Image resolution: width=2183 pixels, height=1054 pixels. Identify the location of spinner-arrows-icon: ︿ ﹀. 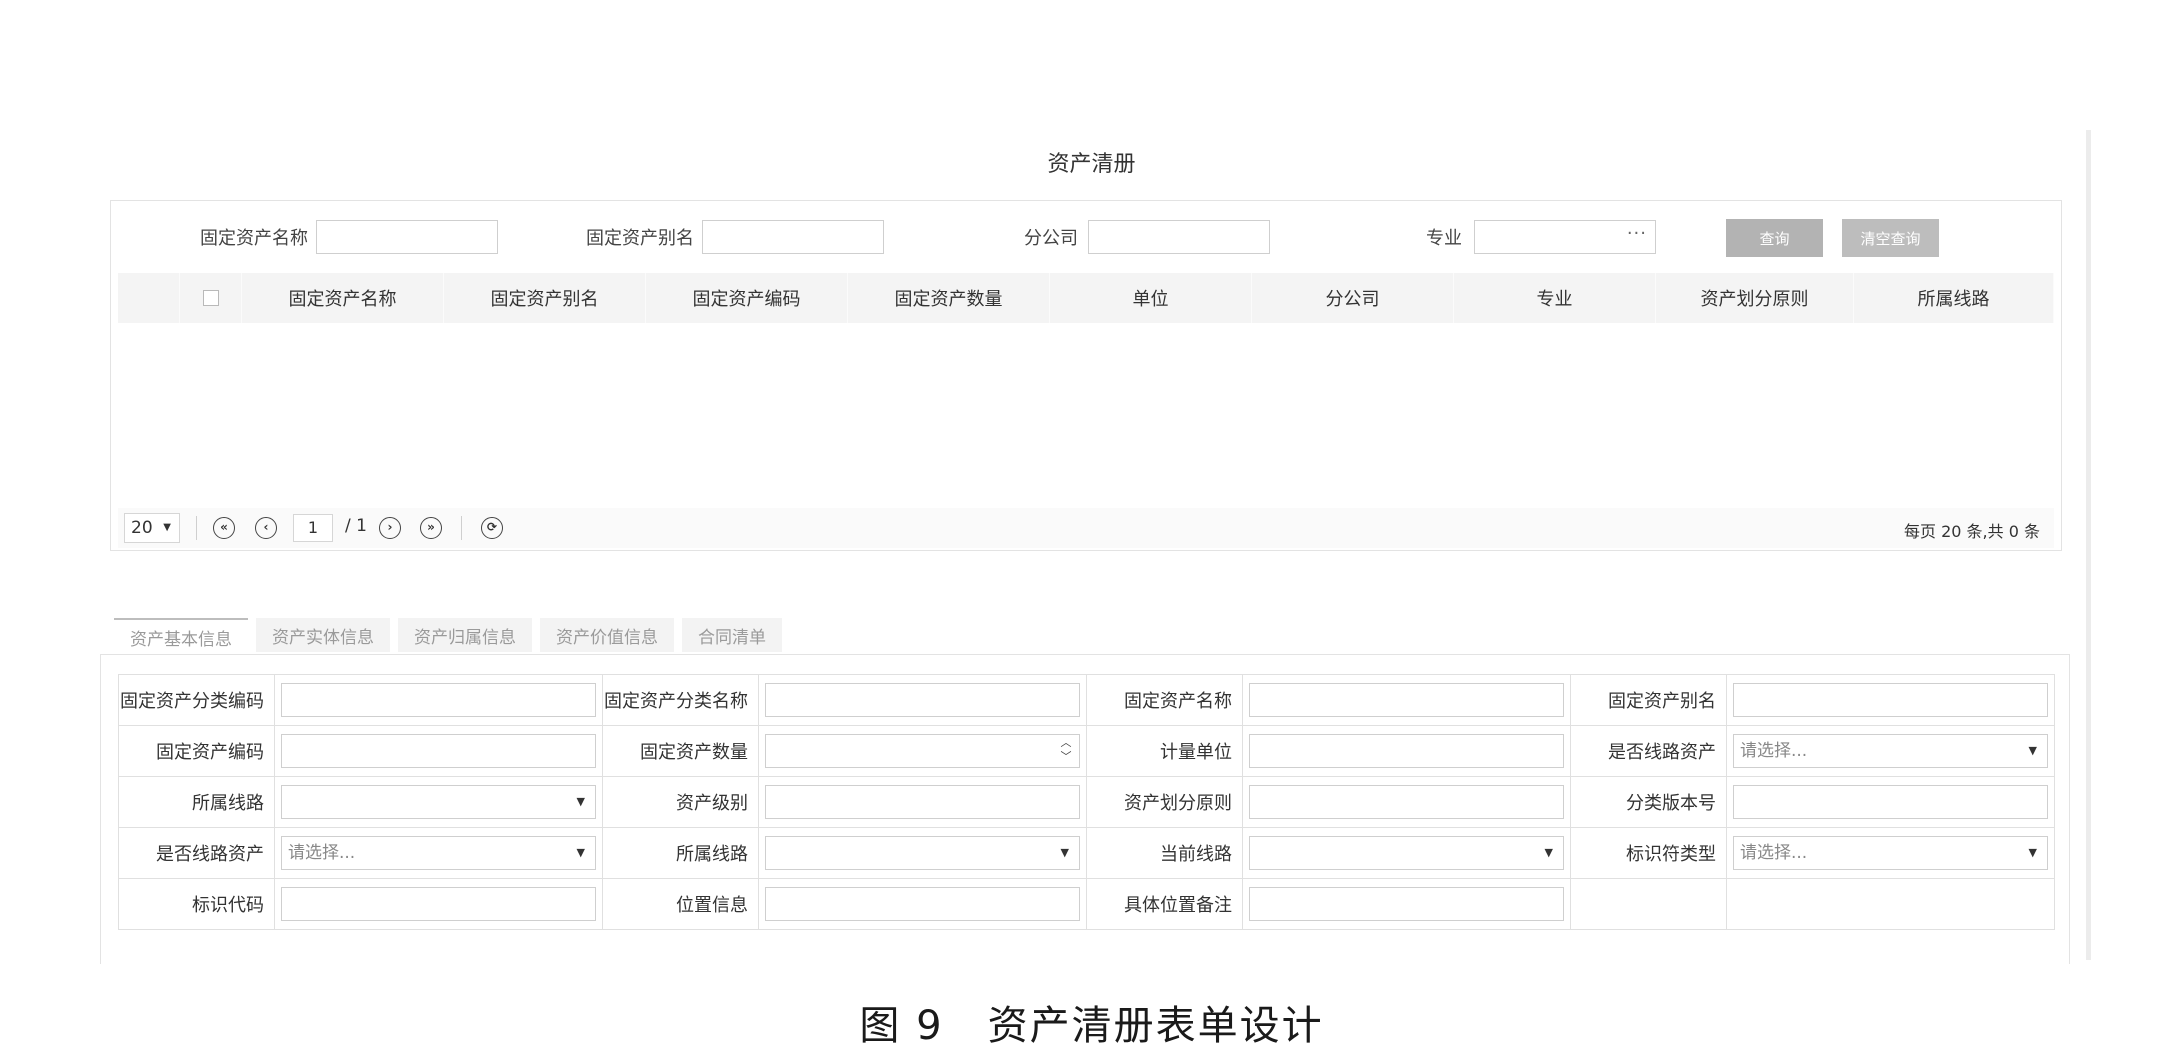
(1066, 750).